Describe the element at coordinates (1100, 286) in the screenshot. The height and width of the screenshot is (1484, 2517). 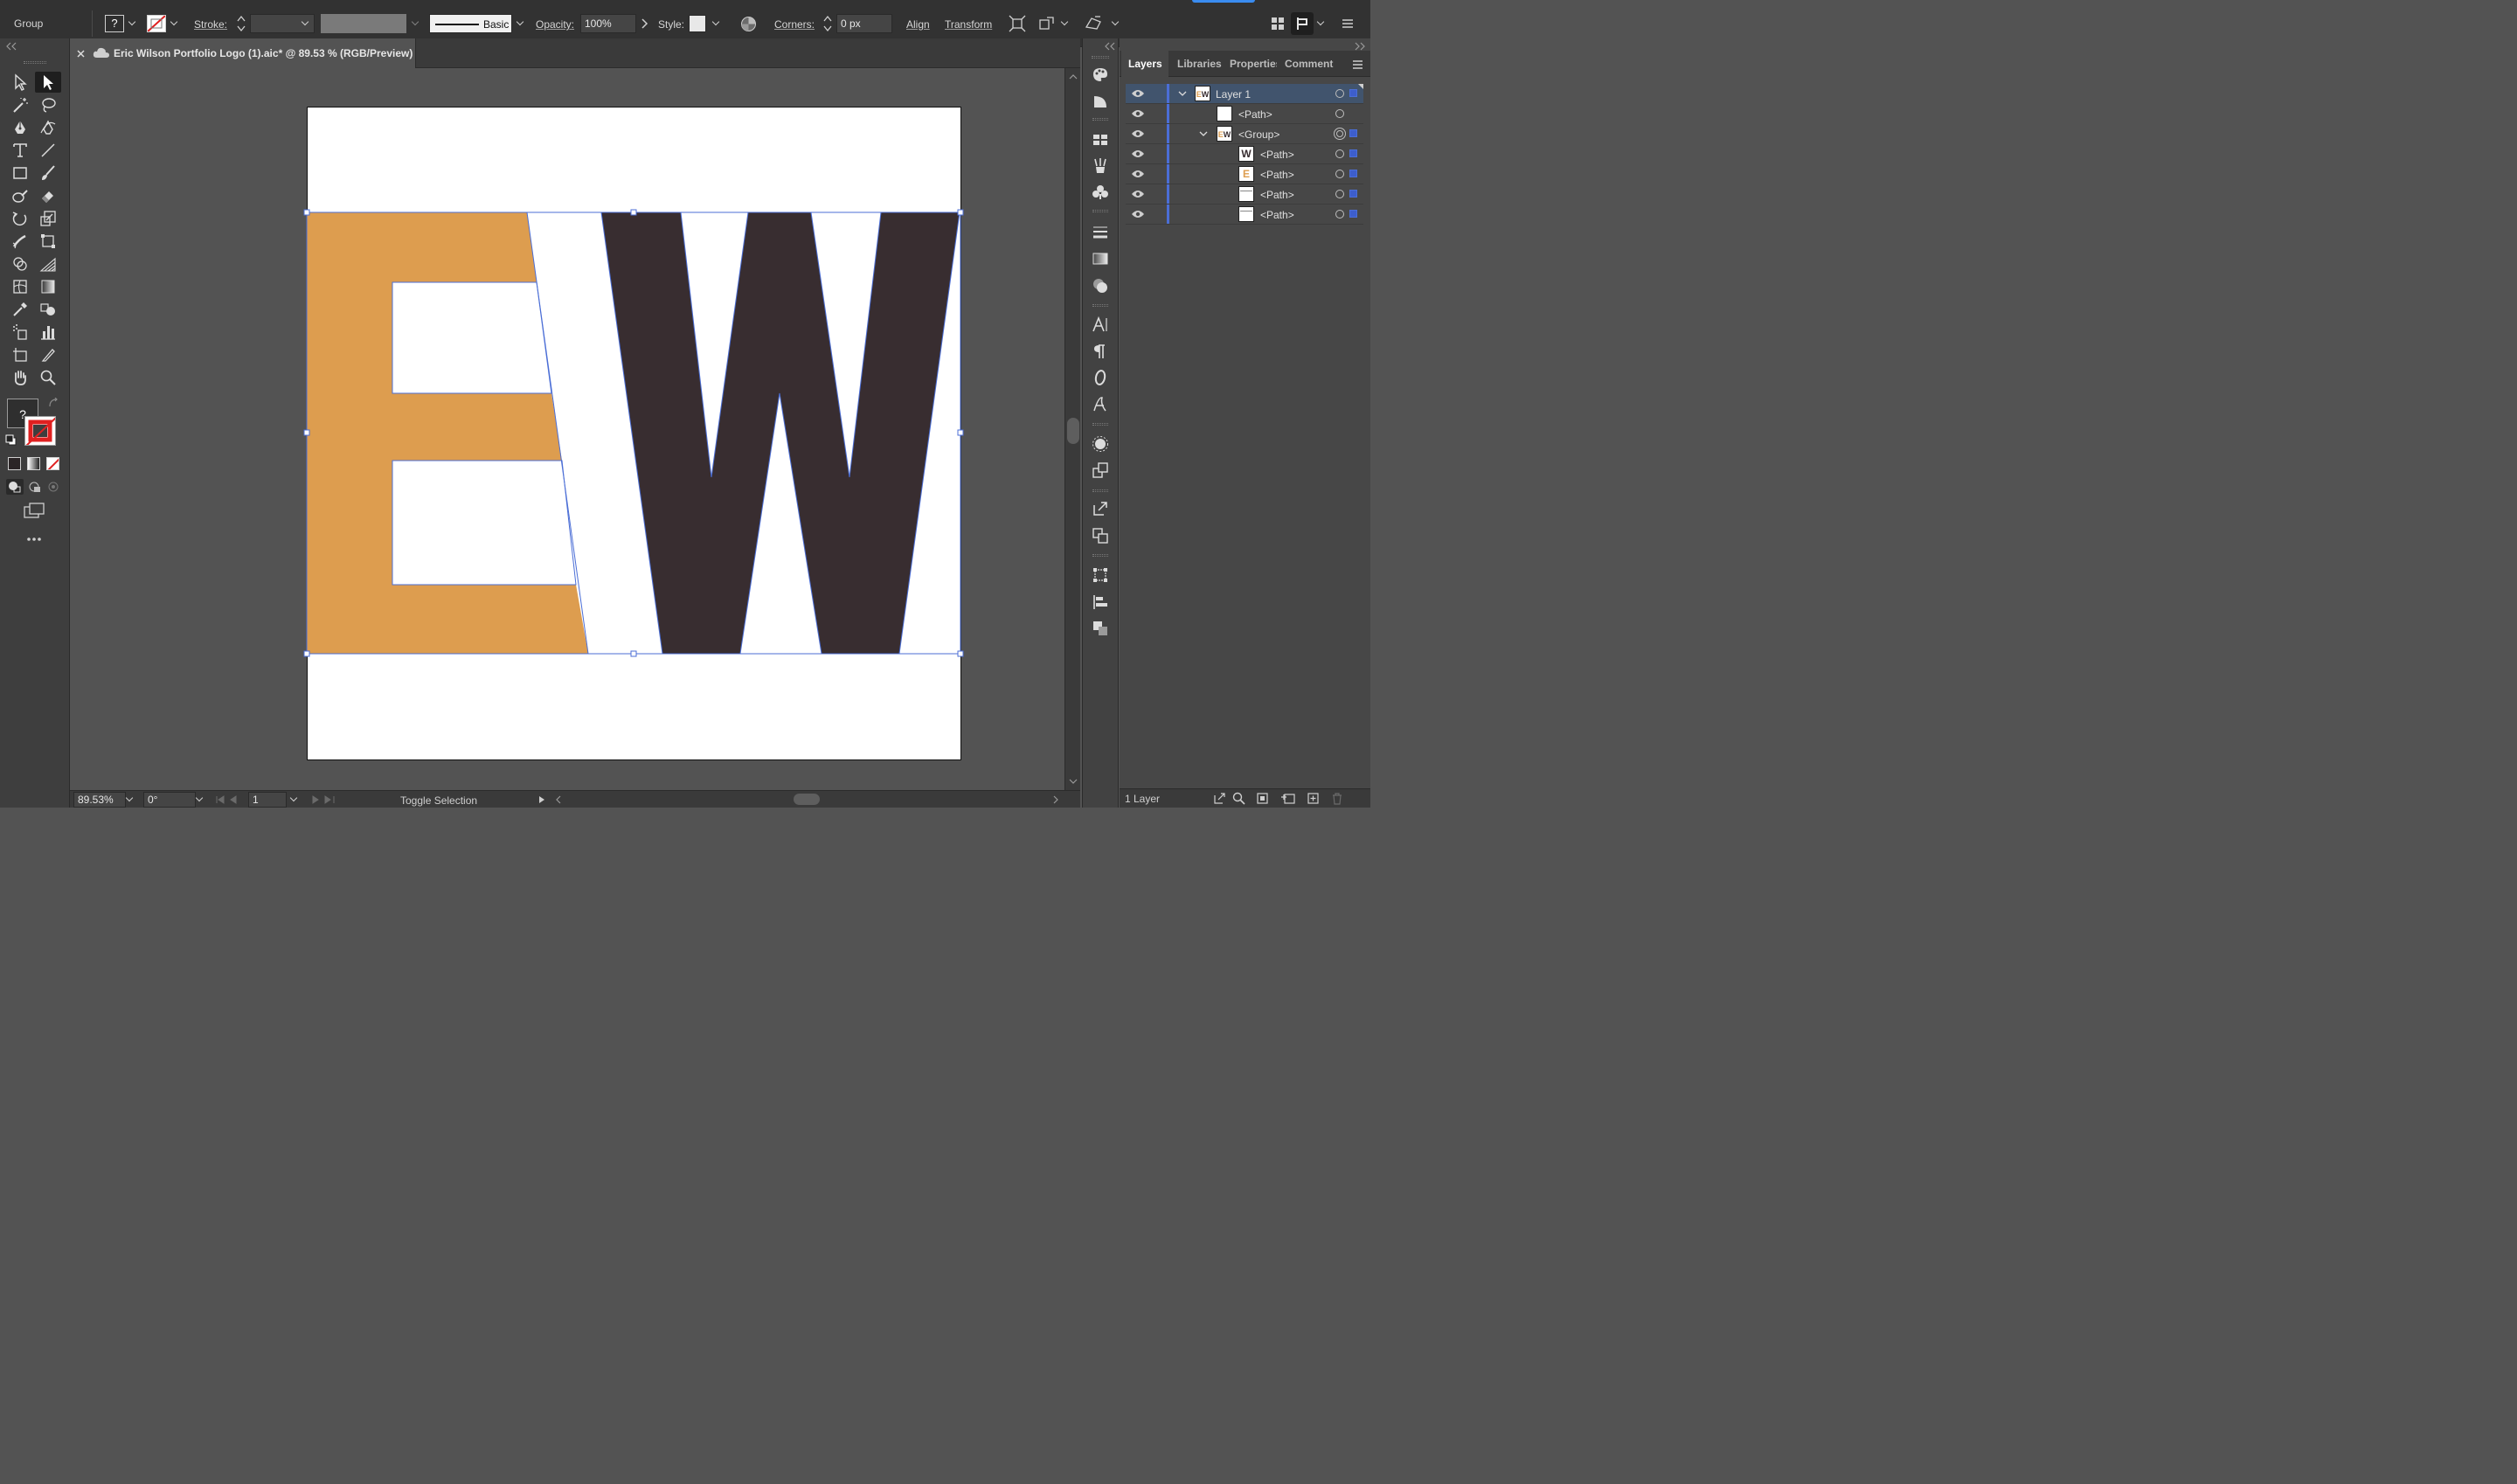
I see `transparency-panel-icon` at that location.